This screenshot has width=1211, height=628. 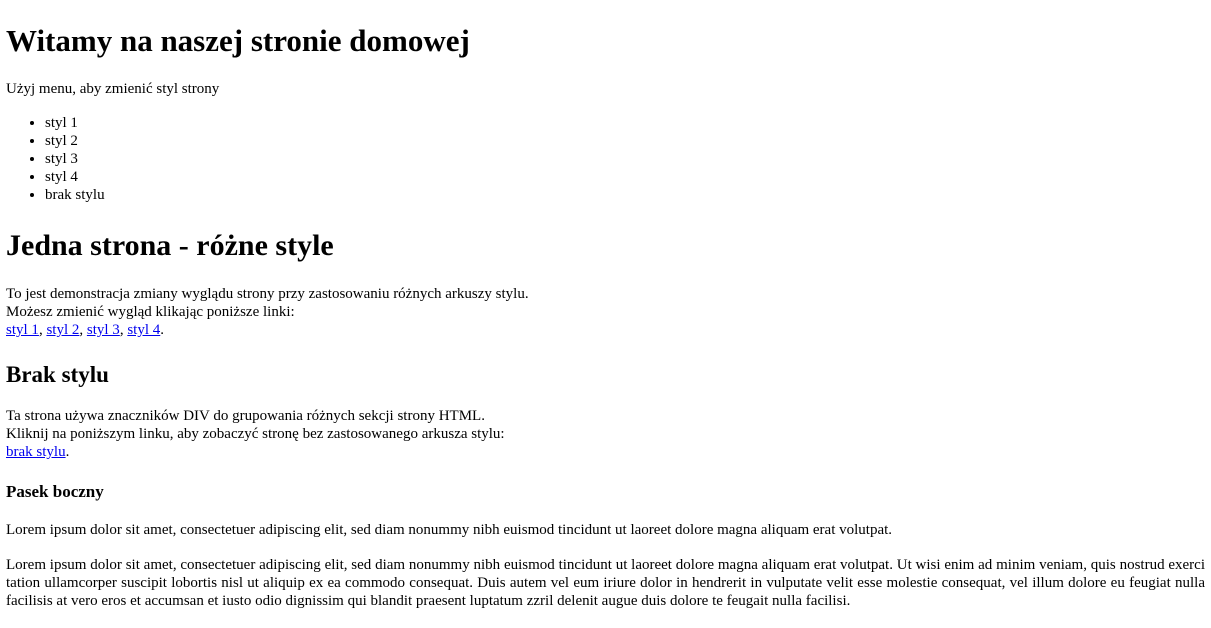 What do you see at coordinates (75, 123) in the screenshot?
I see `menu-item-styl-1: styl 1` at bounding box center [75, 123].